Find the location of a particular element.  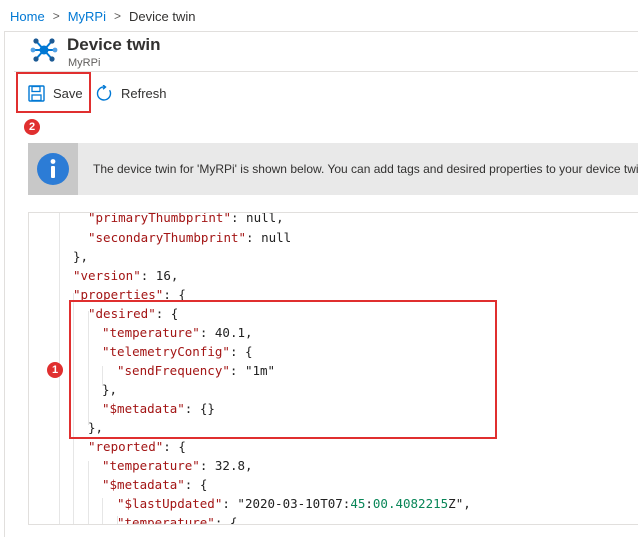

divider is located at coordinates (326, 71).